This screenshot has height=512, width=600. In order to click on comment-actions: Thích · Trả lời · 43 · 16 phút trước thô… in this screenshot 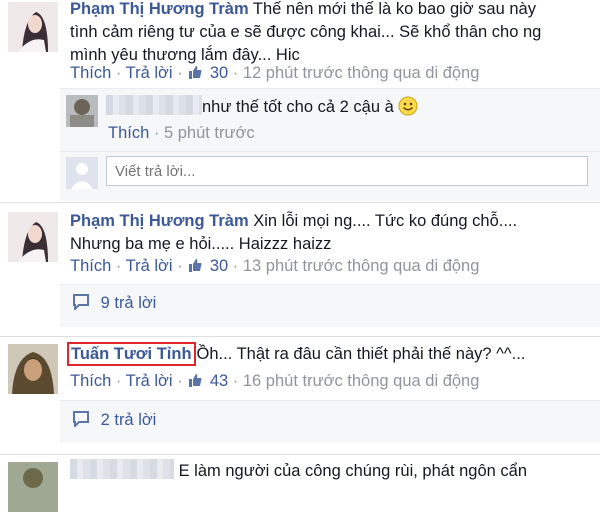, I will do `click(275, 381)`.